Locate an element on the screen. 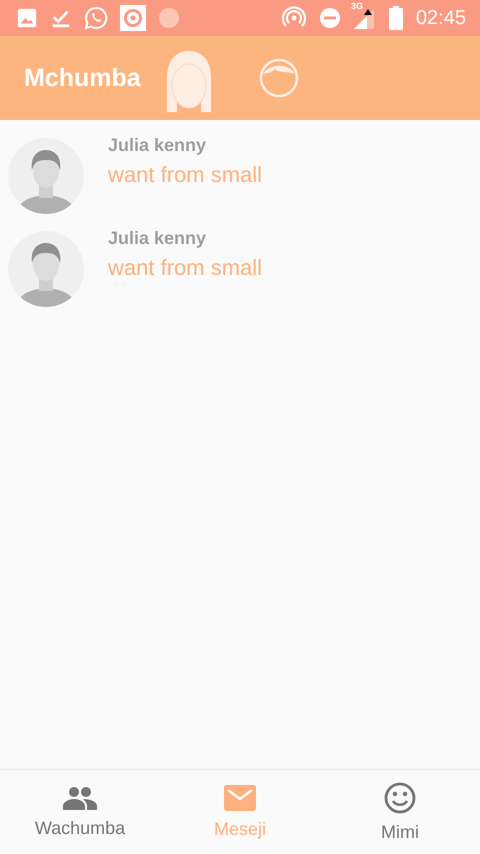 The width and height of the screenshot is (480, 854). people-icon is located at coordinates (80, 798).